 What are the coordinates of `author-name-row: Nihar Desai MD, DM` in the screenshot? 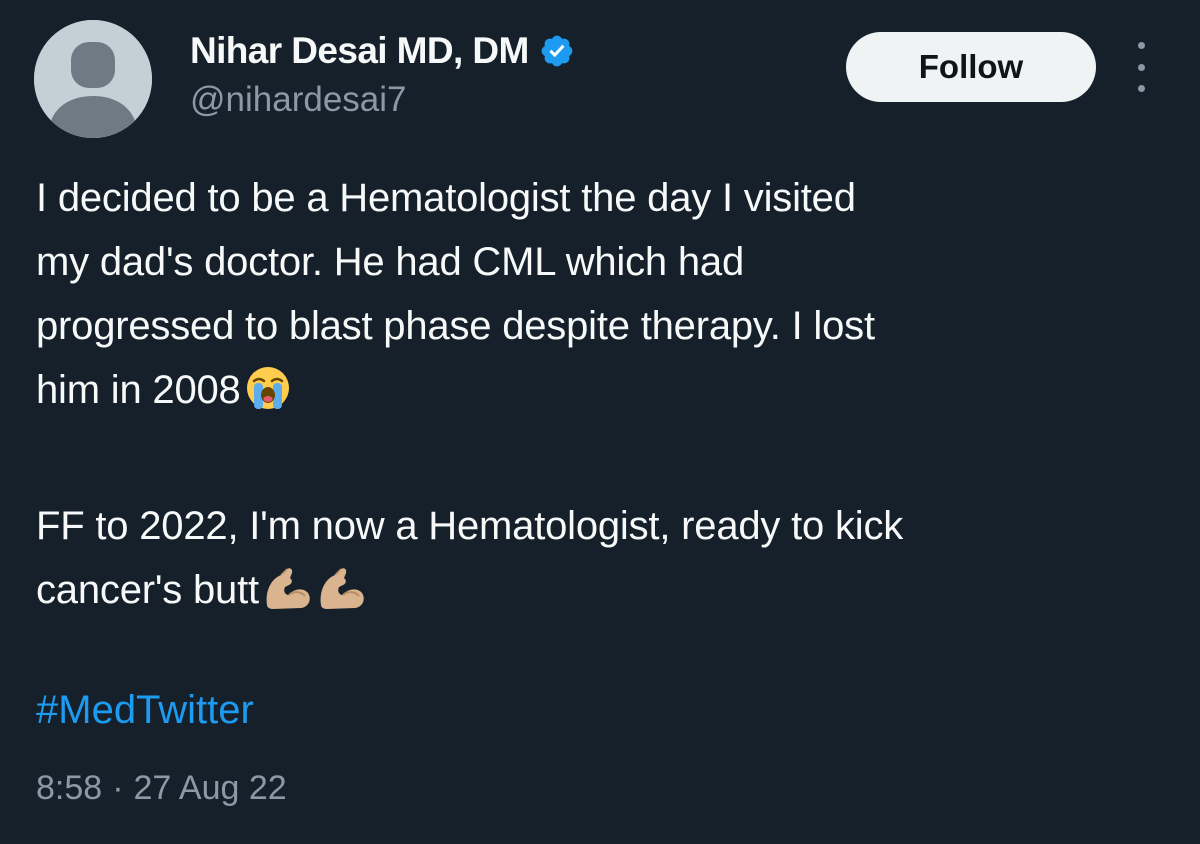 It's located at (382, 51).